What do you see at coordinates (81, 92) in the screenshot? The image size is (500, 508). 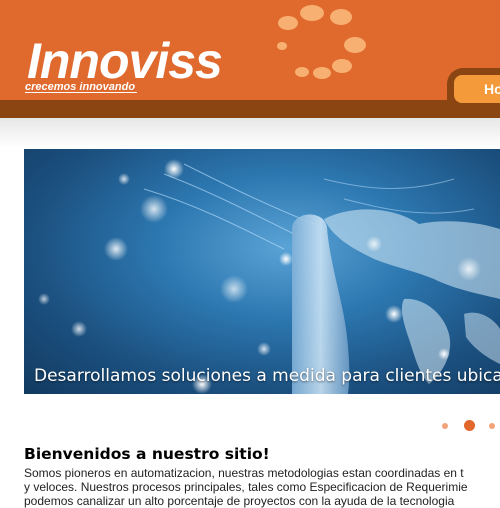 I see `tagline-underline` at bounding box center [81, 92].